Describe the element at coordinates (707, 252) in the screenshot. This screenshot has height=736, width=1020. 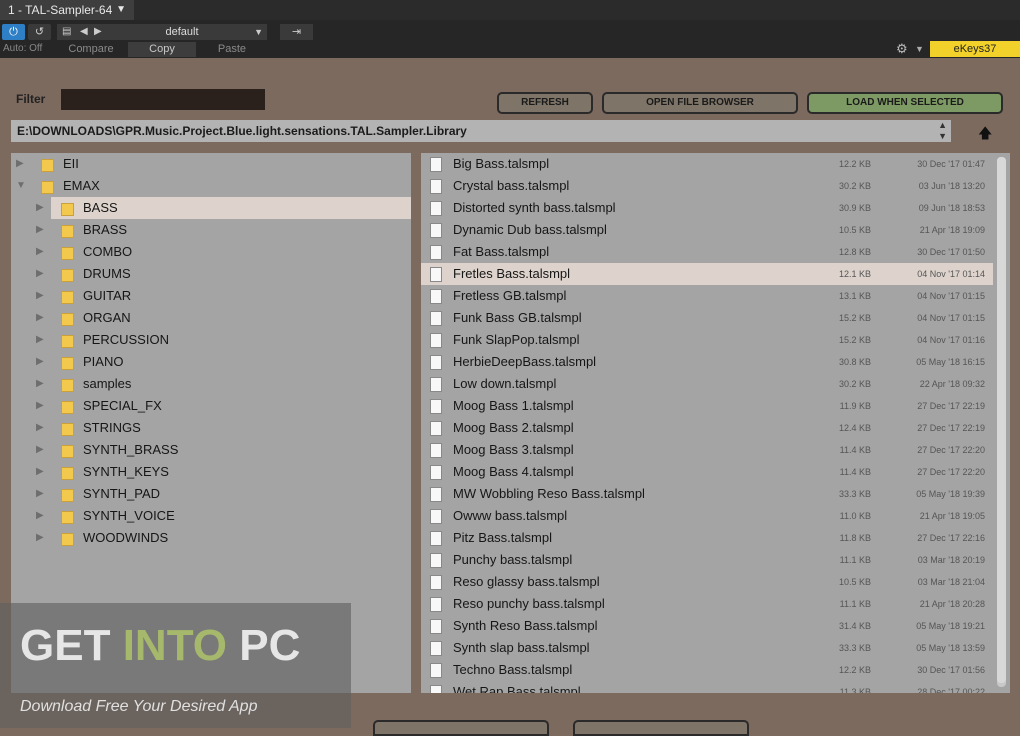
I see `file-row: Fat Bass.talsmpl 12.8 KB 30 Dec '17 01:50` at that location.